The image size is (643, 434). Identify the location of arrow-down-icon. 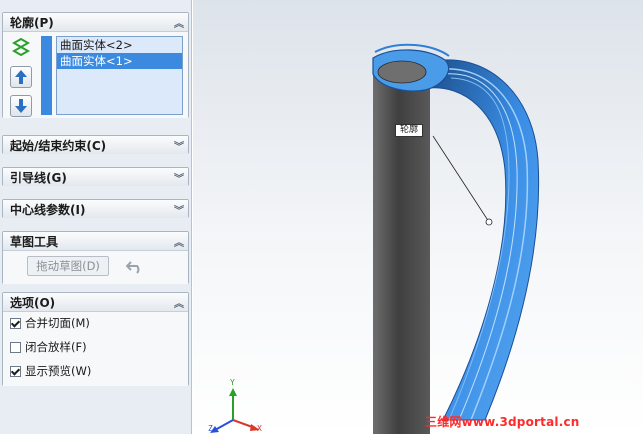
(21, 106).